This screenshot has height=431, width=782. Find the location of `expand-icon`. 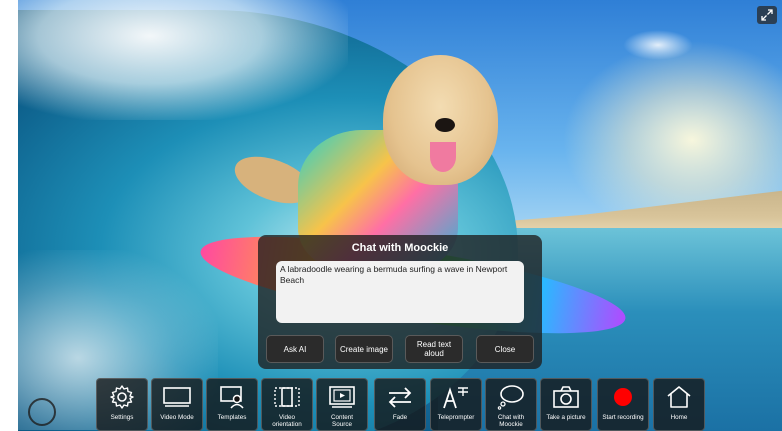

expand-icon is located at coordinates (767, 15).